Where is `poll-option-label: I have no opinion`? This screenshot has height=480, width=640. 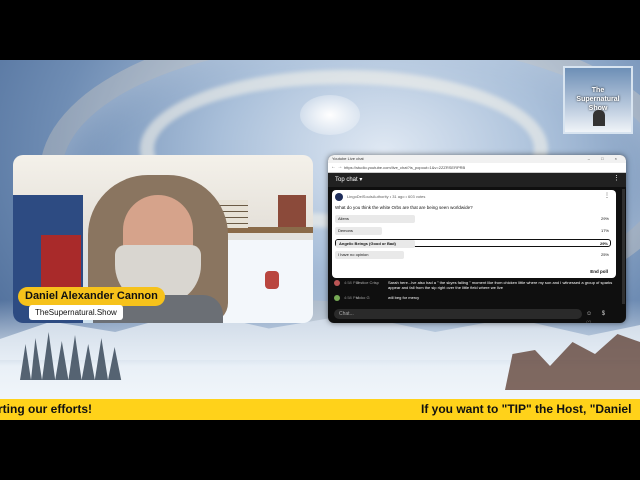 poll-option-label: I have no opinion is located at coordinates (353, 254).